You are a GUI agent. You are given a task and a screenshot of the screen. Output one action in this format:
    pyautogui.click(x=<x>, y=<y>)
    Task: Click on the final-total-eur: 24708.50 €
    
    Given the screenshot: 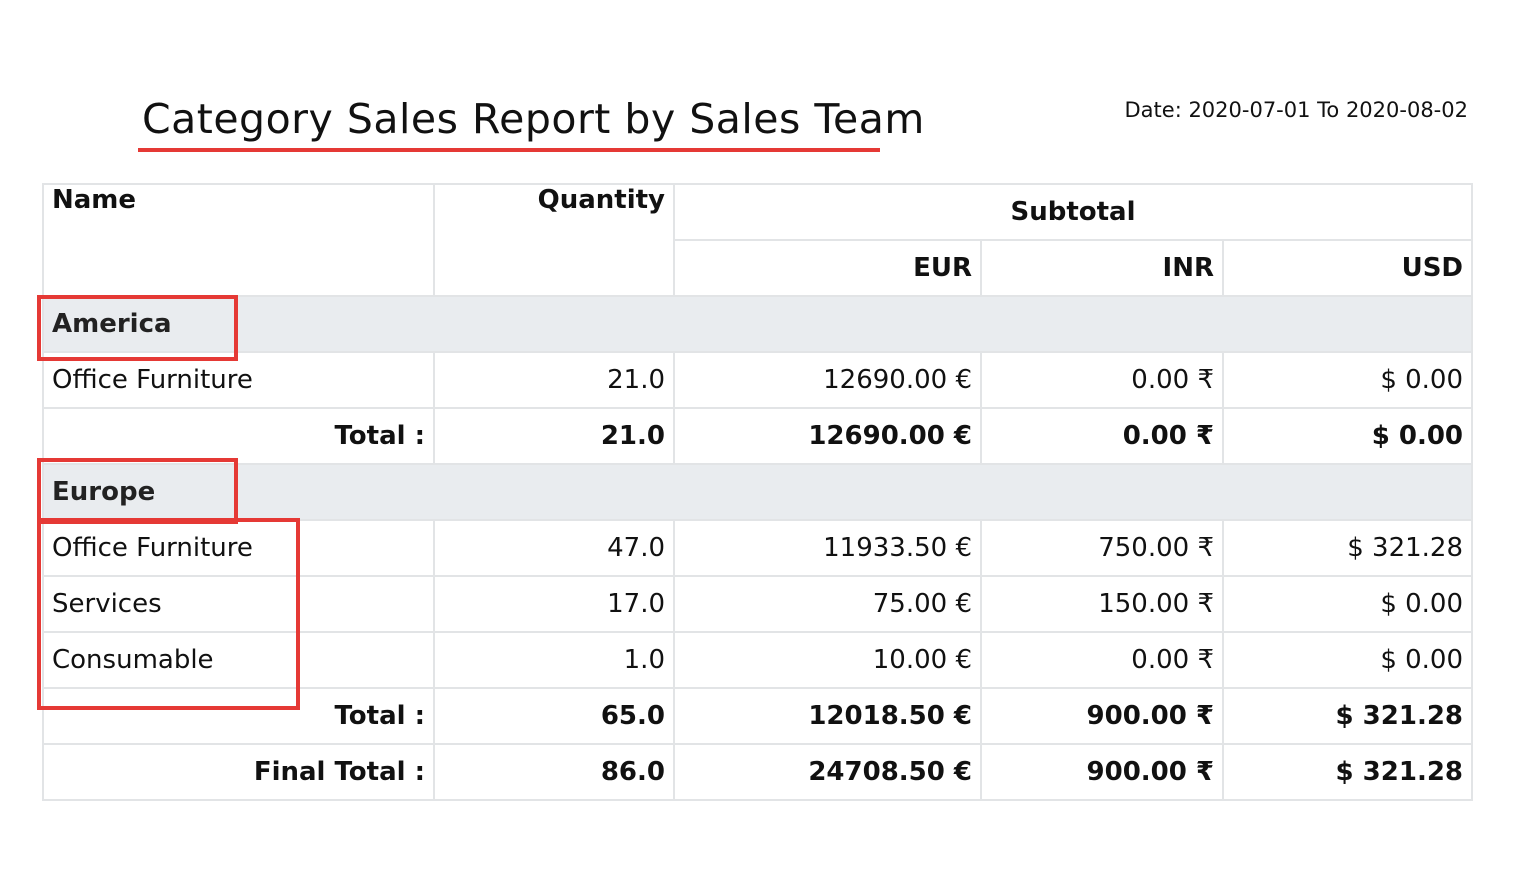 What is the action you would take?
    pyautogui.click(x=827, y=772)
    